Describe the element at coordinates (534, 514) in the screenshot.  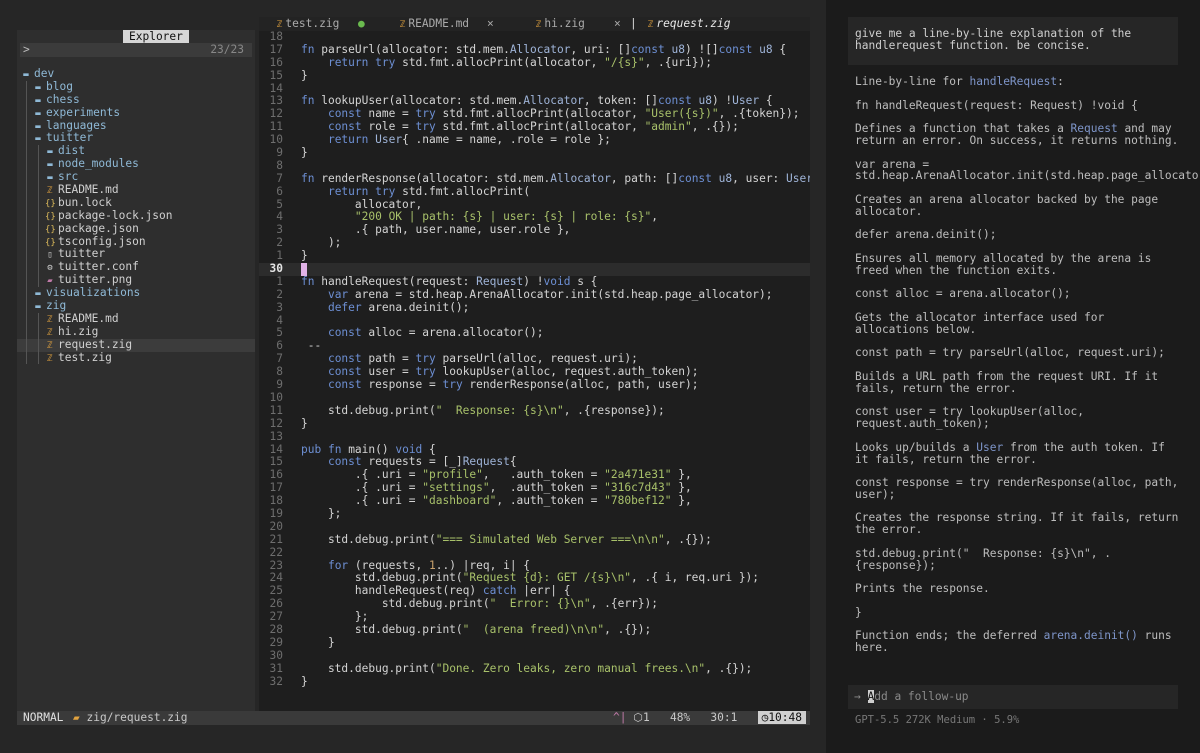
I see `code-line: 19 };` at that location.